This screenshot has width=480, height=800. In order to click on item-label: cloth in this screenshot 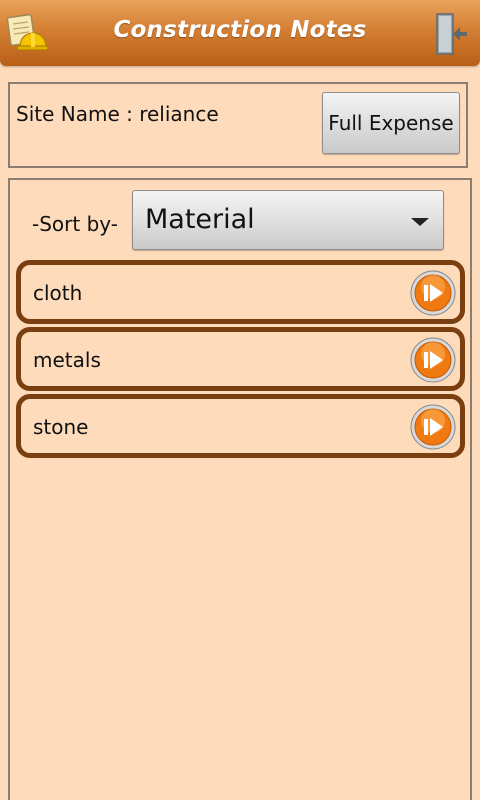, I will do `click(58, 293)`.